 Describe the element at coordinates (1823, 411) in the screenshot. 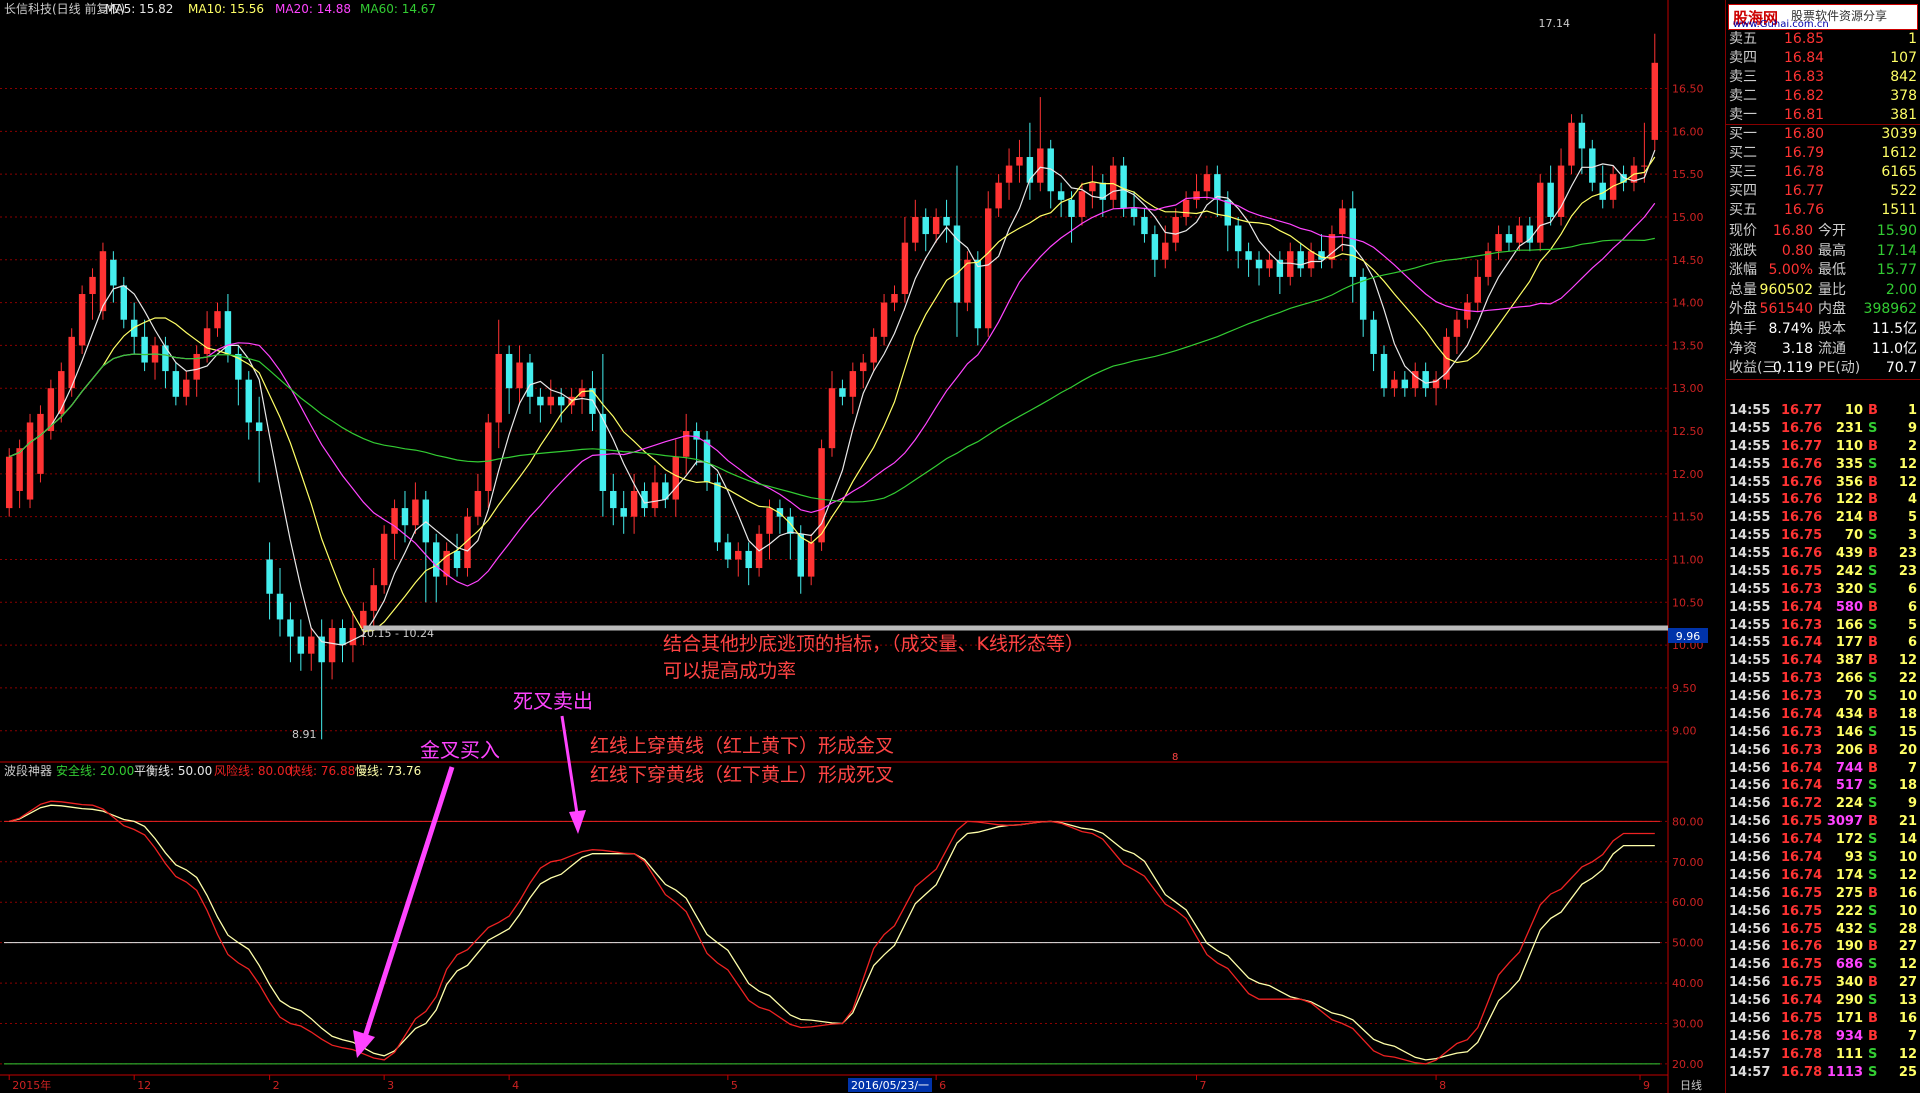

I see `tick-row: 14:55 16.77 10 B 1` at that location.